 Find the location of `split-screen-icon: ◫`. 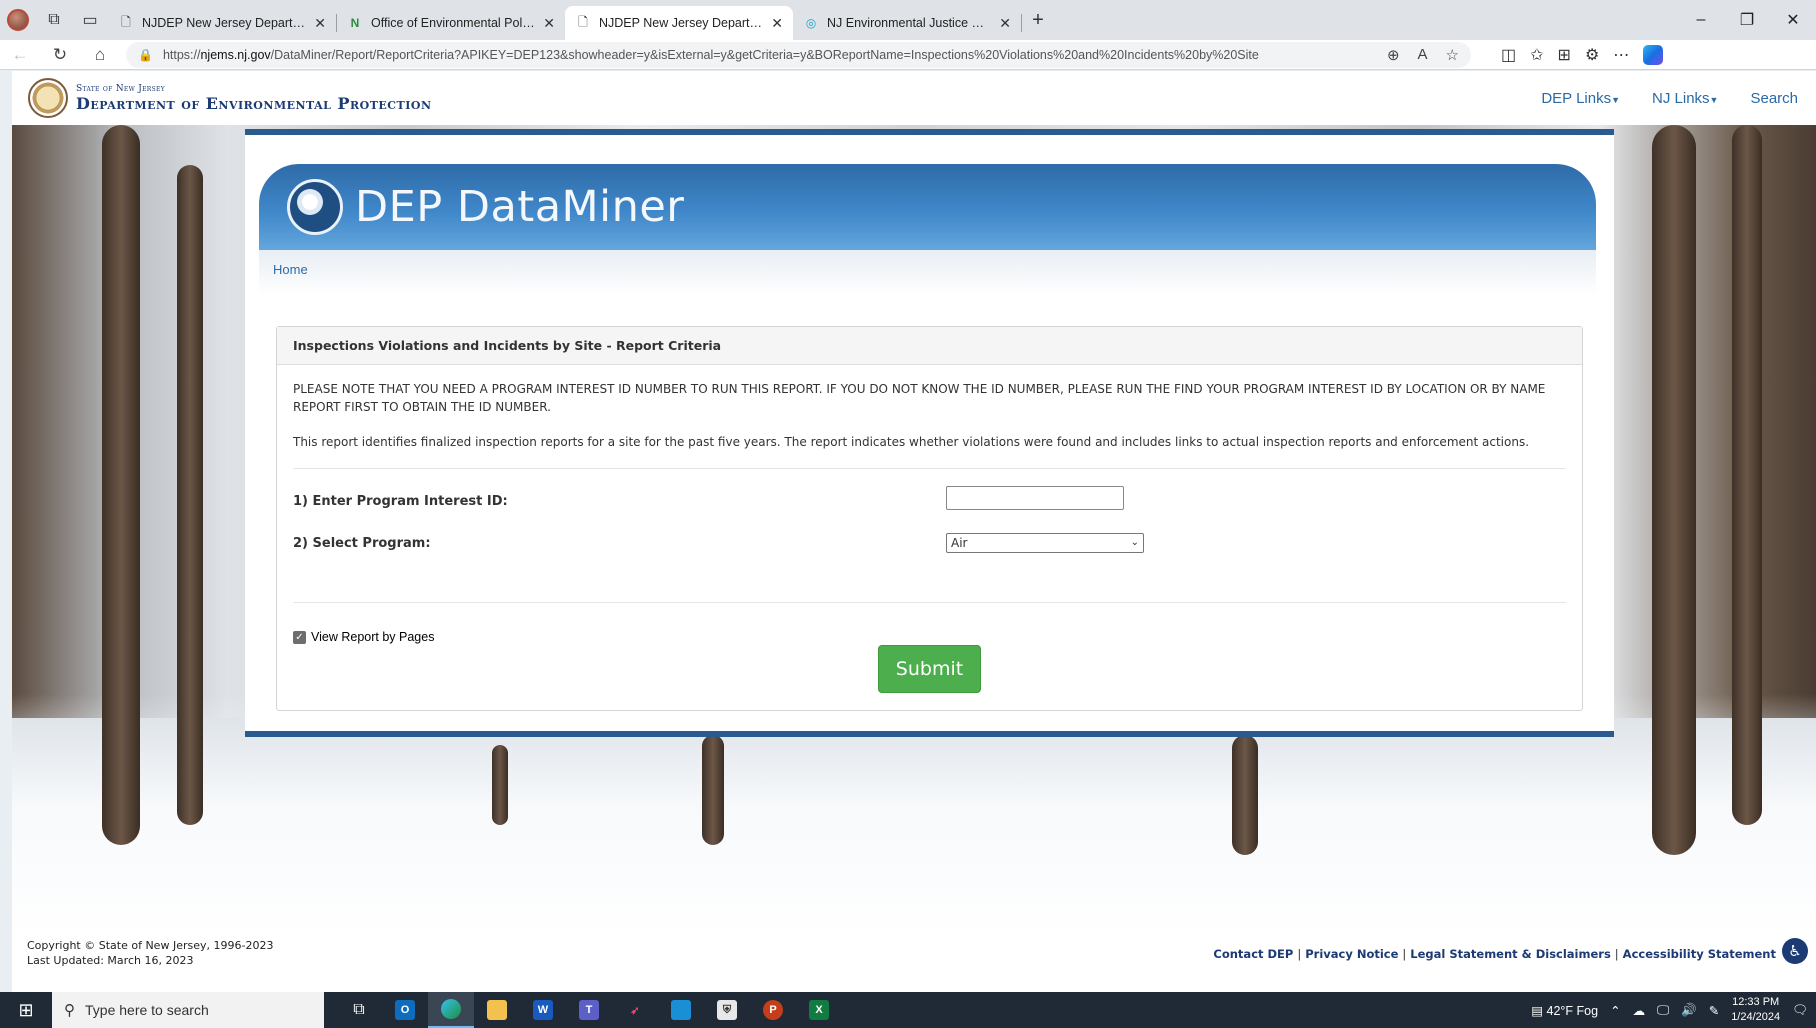

split-screen-icon: ◫ is located at coordinates (1508, 55).